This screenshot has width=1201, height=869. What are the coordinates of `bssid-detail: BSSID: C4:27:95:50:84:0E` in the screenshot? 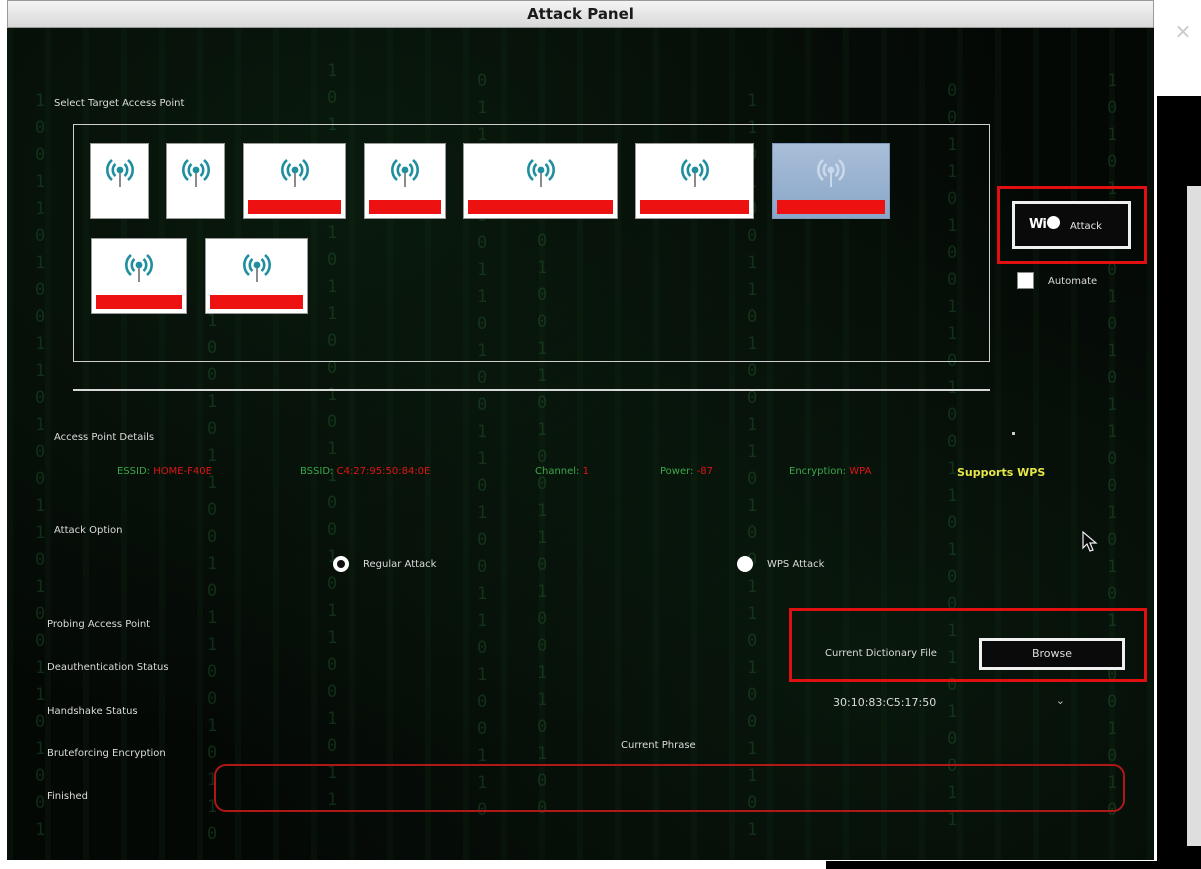 It's located at (365, 471).